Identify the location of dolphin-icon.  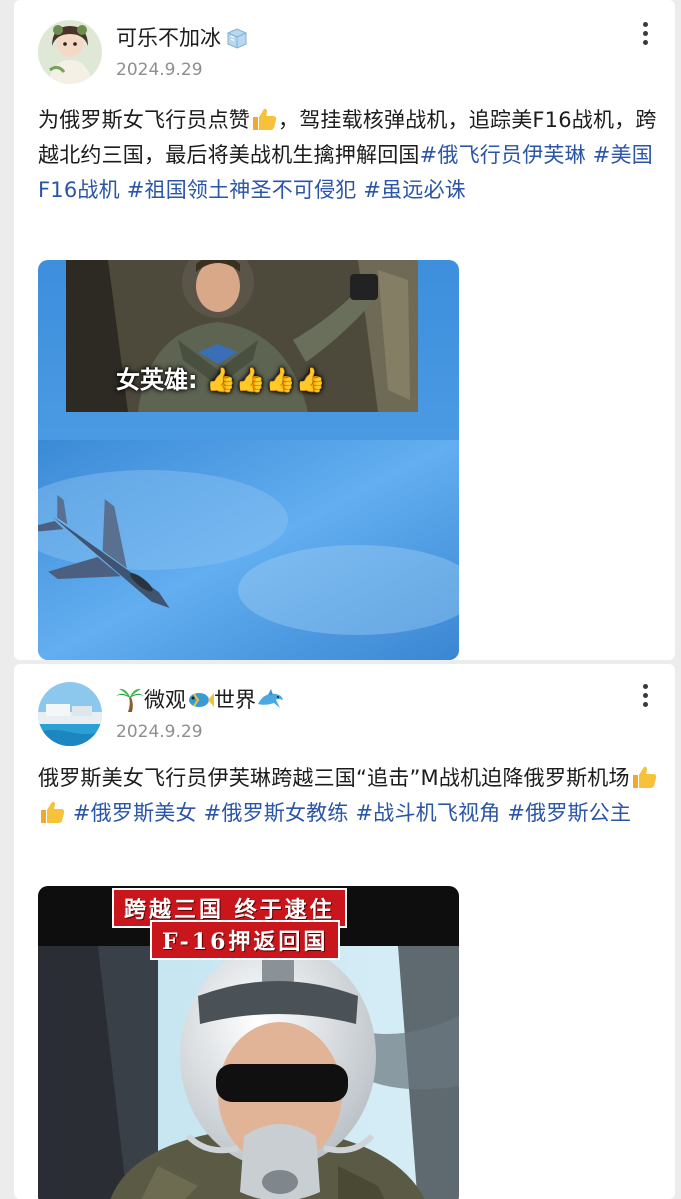
(270, 700).